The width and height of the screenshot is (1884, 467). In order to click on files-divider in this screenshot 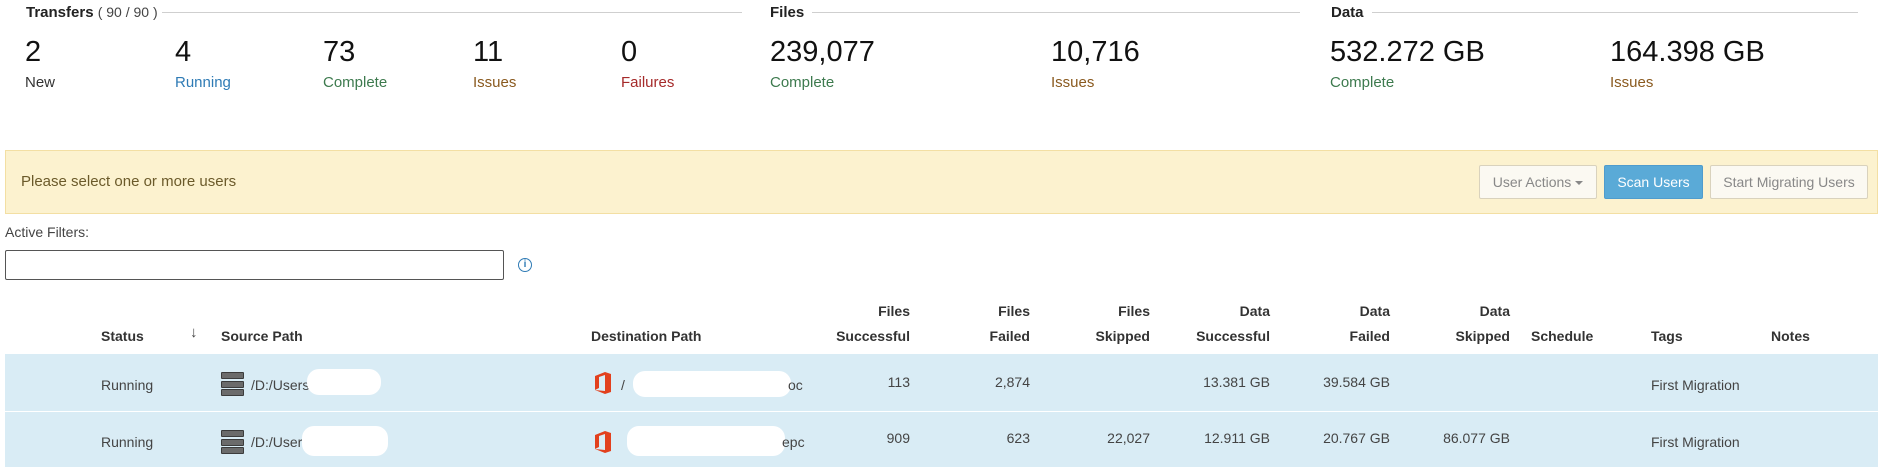, I will do `click(1056, 12)`.